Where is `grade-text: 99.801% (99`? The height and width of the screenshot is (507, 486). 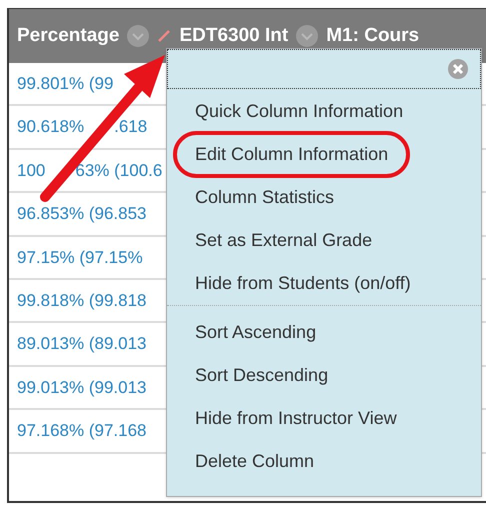
grade-text: 99.801% (99 is located at coordinates (65, 83).